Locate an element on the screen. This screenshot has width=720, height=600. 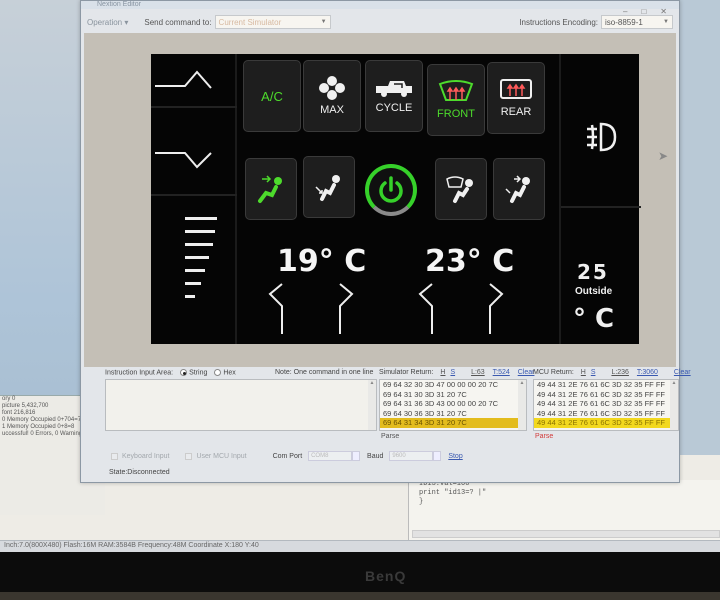
outside-label: Outside is located at coordinates (594, 291).